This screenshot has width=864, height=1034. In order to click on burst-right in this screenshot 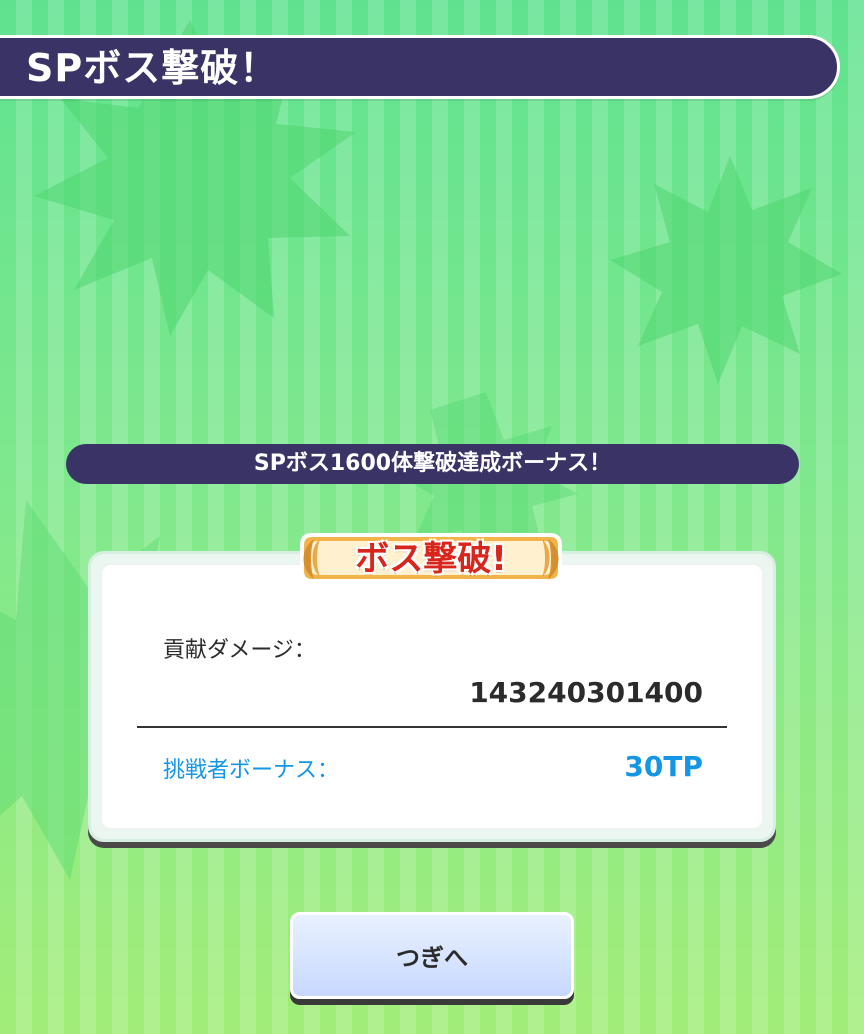, I will do `click(726, 270)`.